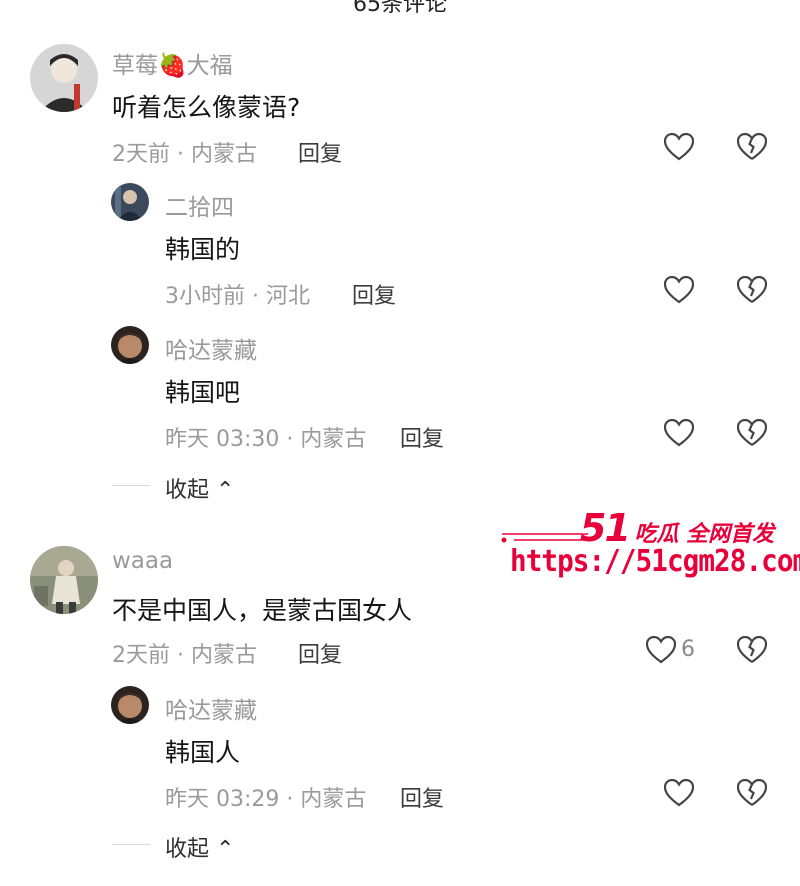 Image resolution: width=800 pixels, height=886 pixels. I want to click on username: 草莓🍓大福, so click(172, 63).